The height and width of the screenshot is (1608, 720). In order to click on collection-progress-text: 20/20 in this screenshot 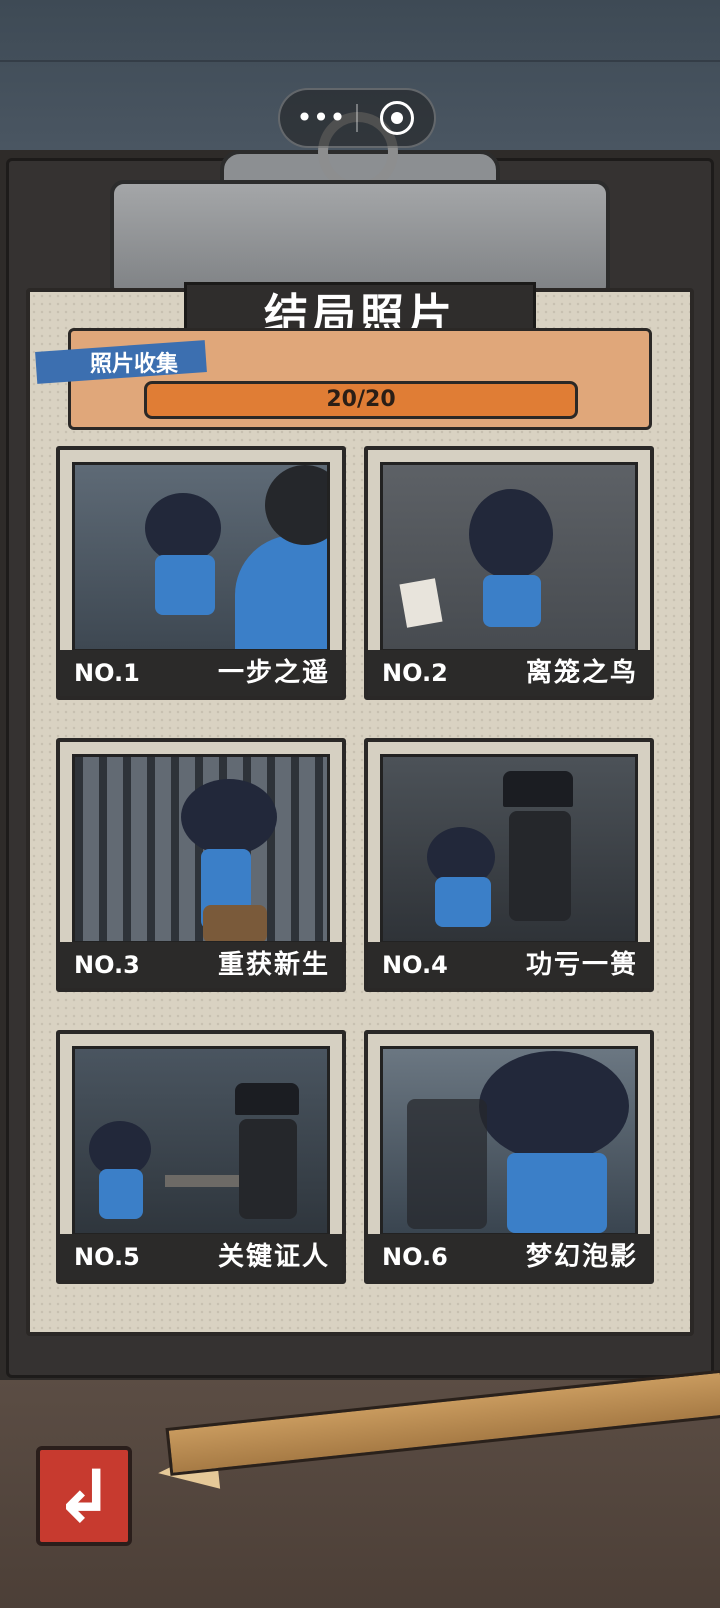, I will do `click(361, 399)`.